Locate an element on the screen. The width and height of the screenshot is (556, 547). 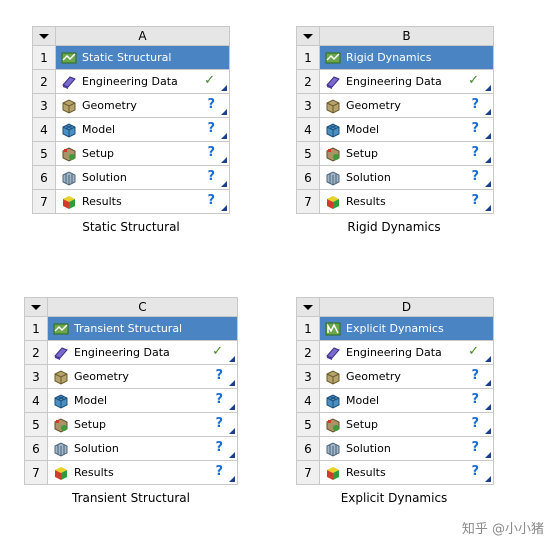
rigid-dynamics-icon is located at coordinates (333, 58).